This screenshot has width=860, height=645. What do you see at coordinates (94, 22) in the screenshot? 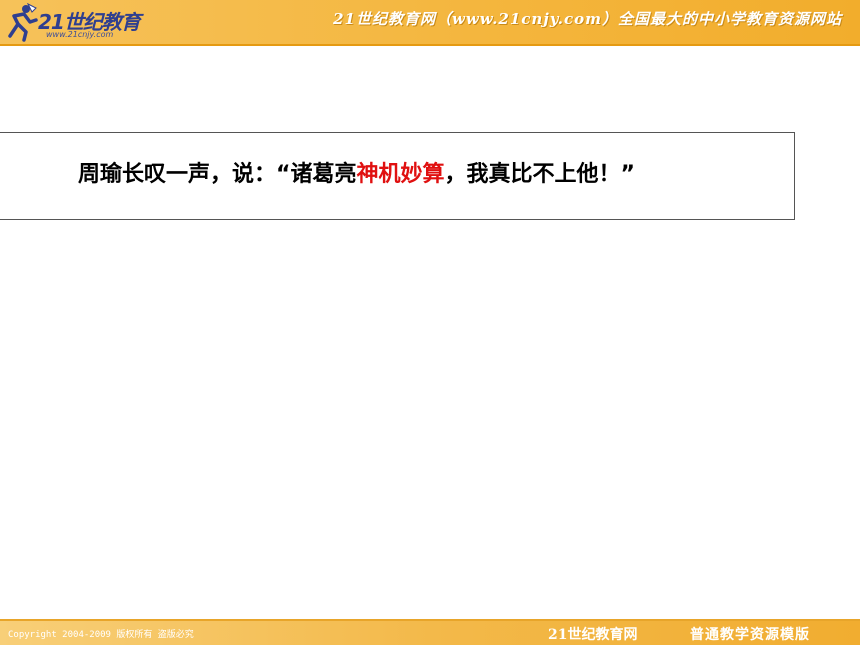
I see `site-logo: 21世纪教育 www.21cnjy.com` at bounding box center [94, 22].